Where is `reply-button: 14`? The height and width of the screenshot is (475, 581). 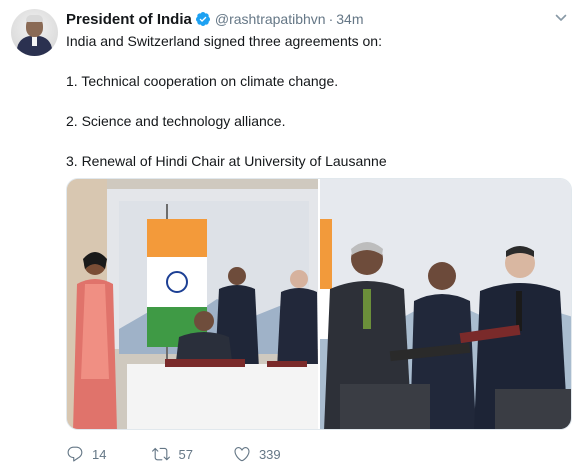 reply-button: 14 is located at coordinates (86, 454).